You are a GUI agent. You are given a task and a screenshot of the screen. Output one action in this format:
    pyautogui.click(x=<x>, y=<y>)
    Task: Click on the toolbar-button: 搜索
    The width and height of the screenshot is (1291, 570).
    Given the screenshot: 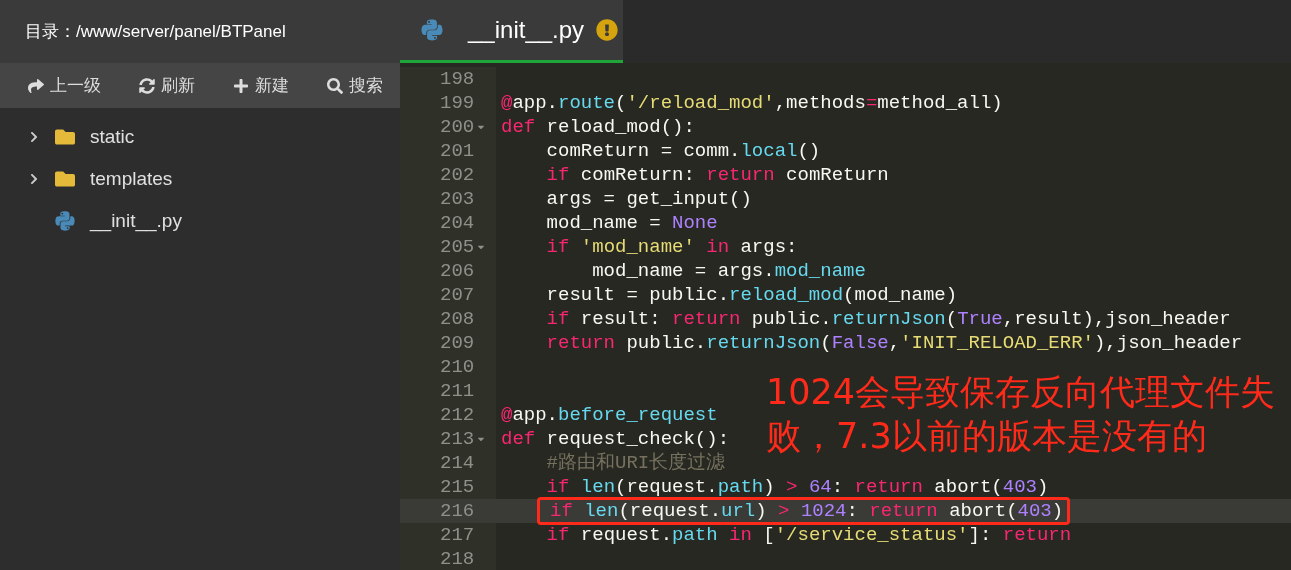 What is the action you would take?
    pyautogui.click(x=355, y=85)
    